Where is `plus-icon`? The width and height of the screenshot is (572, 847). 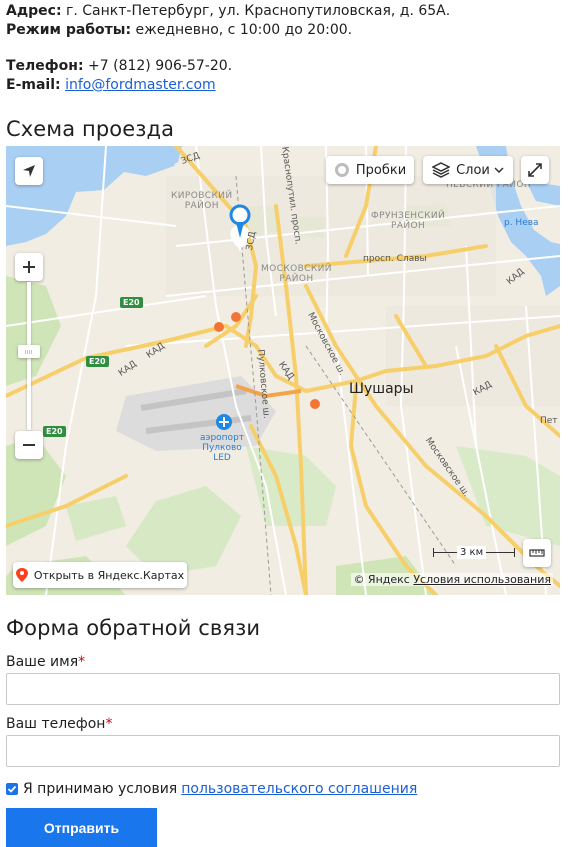
plus-icon is located at coordinates (29, 267).